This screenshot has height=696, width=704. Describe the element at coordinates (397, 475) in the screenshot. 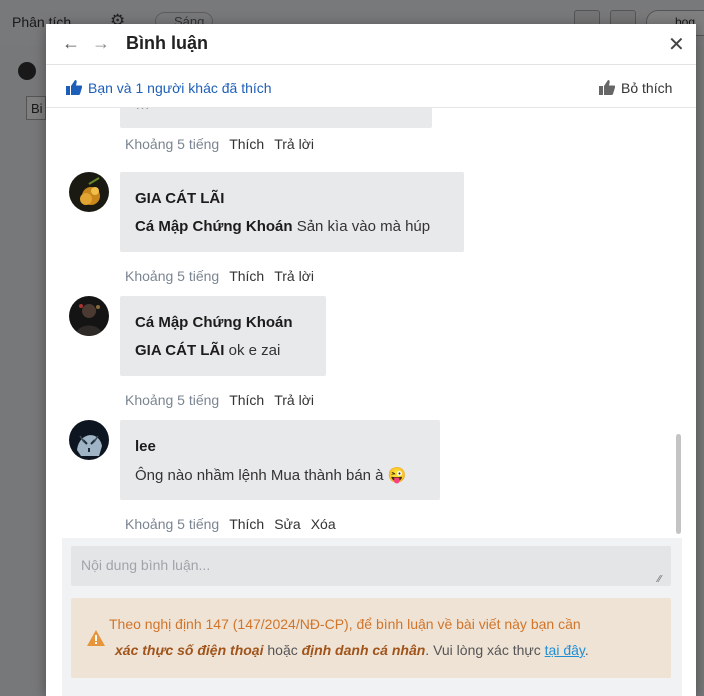

I see `grinning-emoji-icon: 😜` at that location.